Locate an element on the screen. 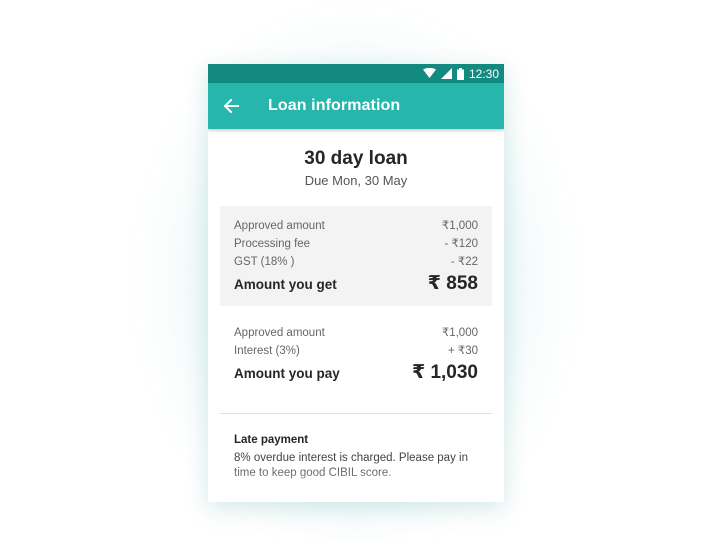 The height and width of the screenshot is (540, 712). row-label: Interest (3%) is located at coordinates (267, 351).